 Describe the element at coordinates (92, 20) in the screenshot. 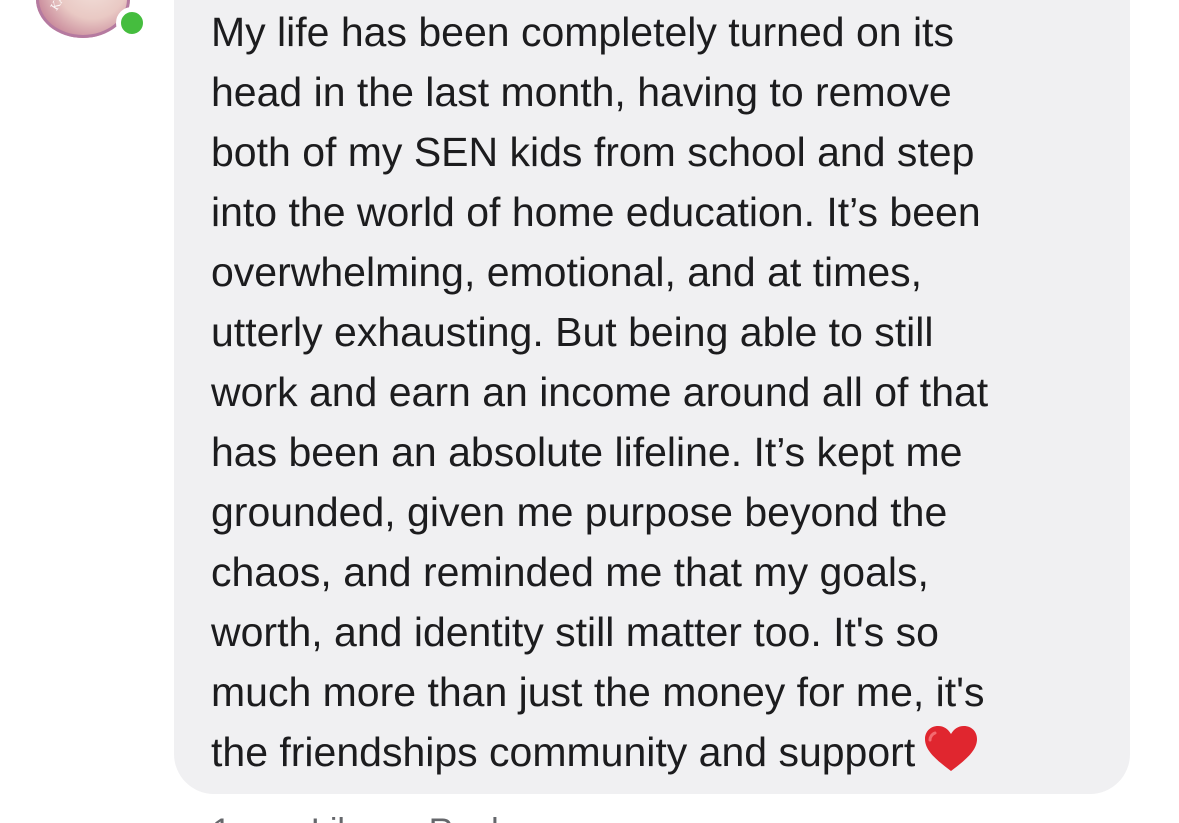

I see `commenter-avatar-group: KAT` at that location.